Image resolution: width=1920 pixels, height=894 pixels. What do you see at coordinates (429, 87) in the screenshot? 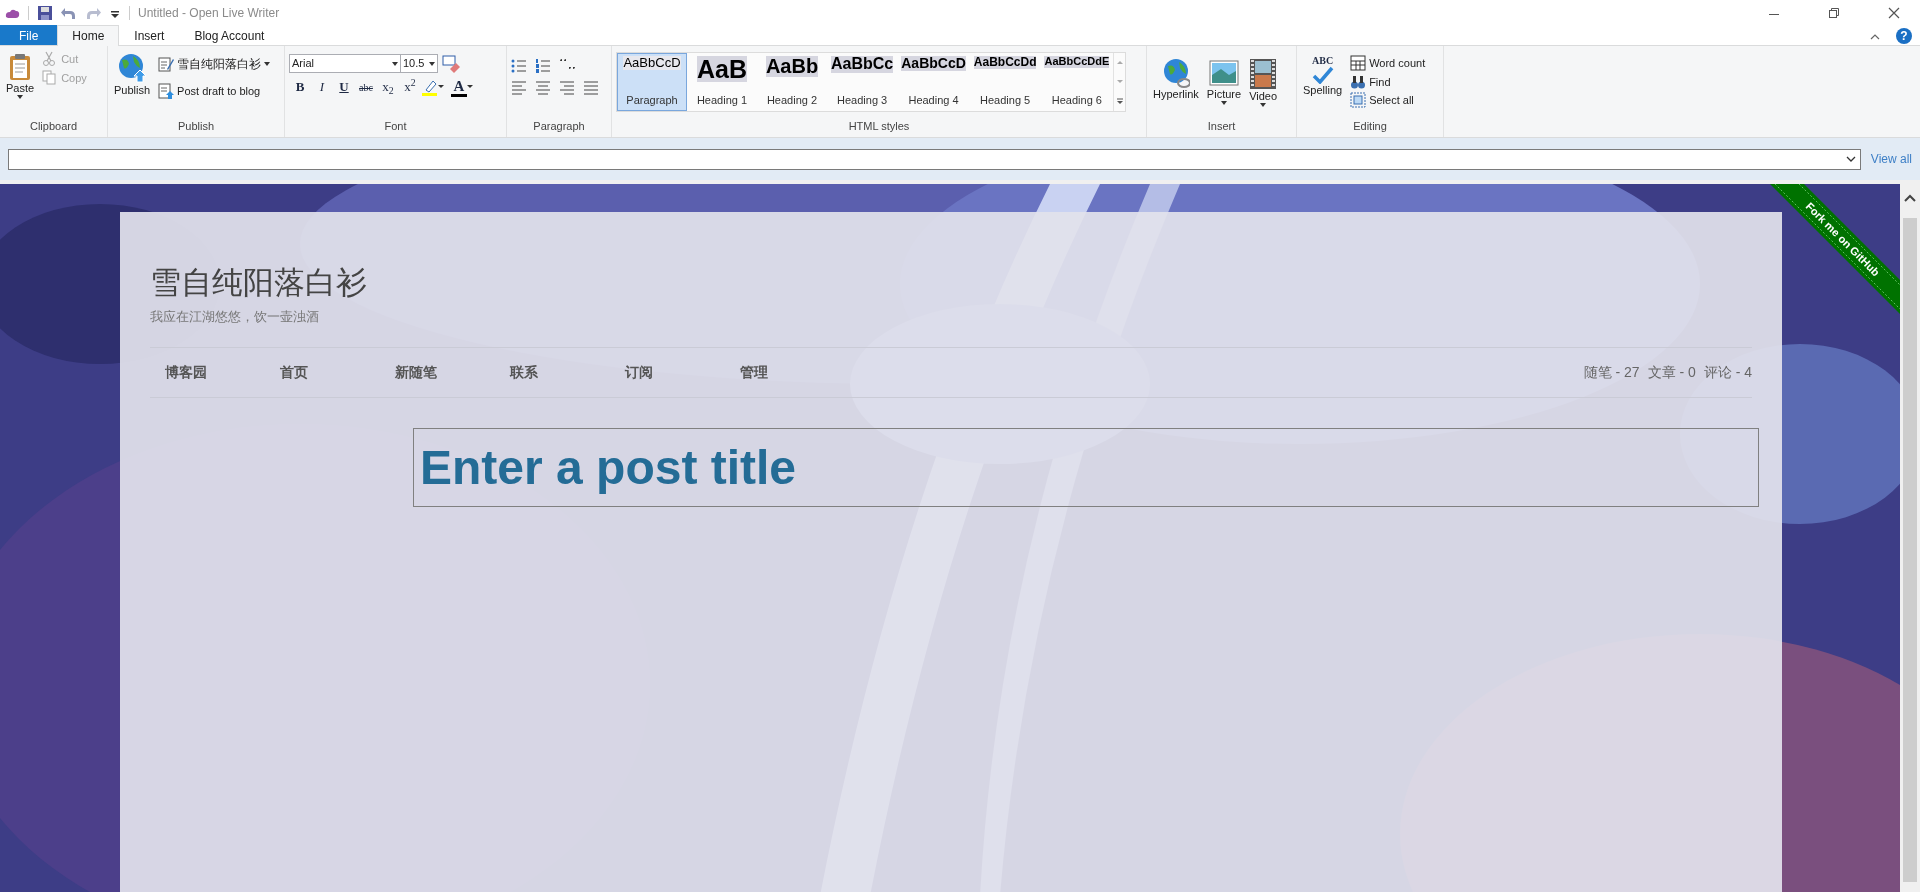
I see `highlight-icon` at bounding box center [429, 87].